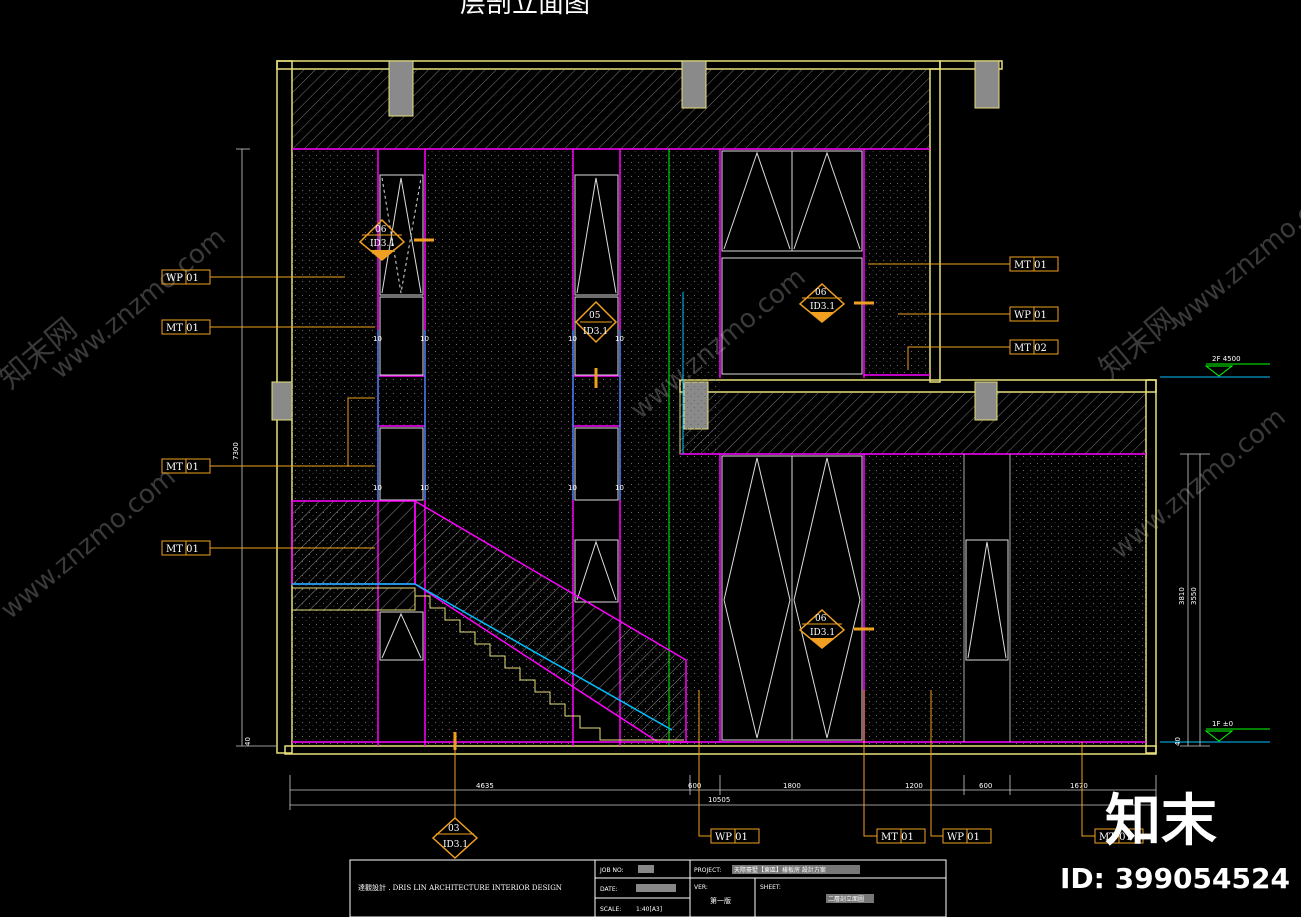  Describe the element at coordinates (424, 488) in the screenshot. I see `gap-10-f: 10` at that location.